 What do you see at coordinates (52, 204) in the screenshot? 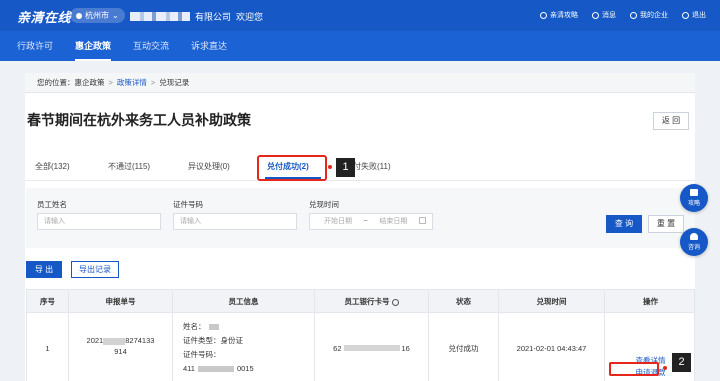
I see `employee-name-label: 员工姓名` at bounding box center [52, 204].